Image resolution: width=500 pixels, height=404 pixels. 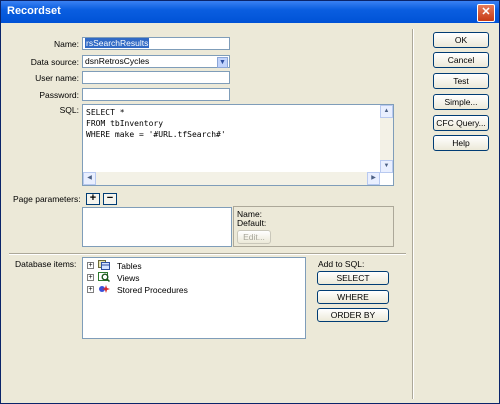 I want to click on tree-item-label: Tables, so click(x=129, y=266).